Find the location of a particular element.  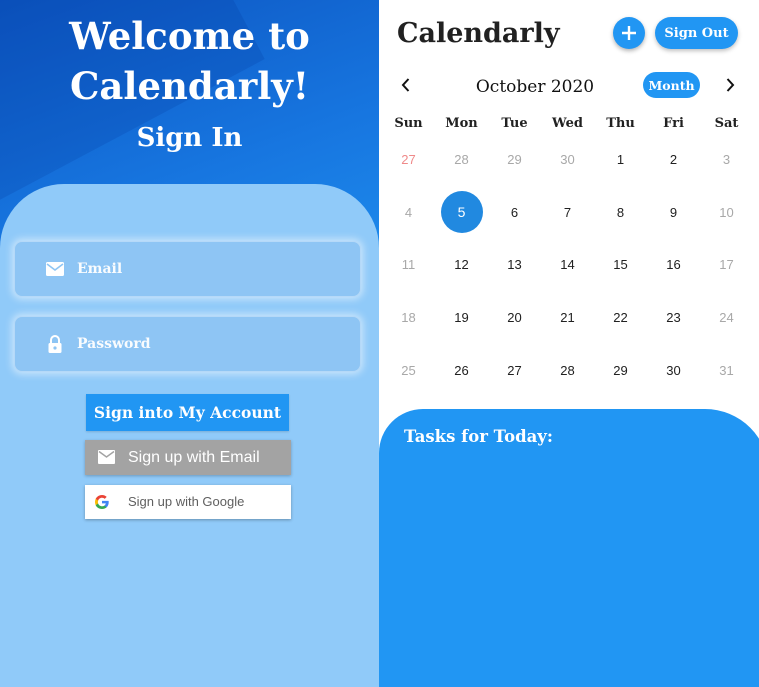

day-number: 8 is located at coordinates (620, 212).